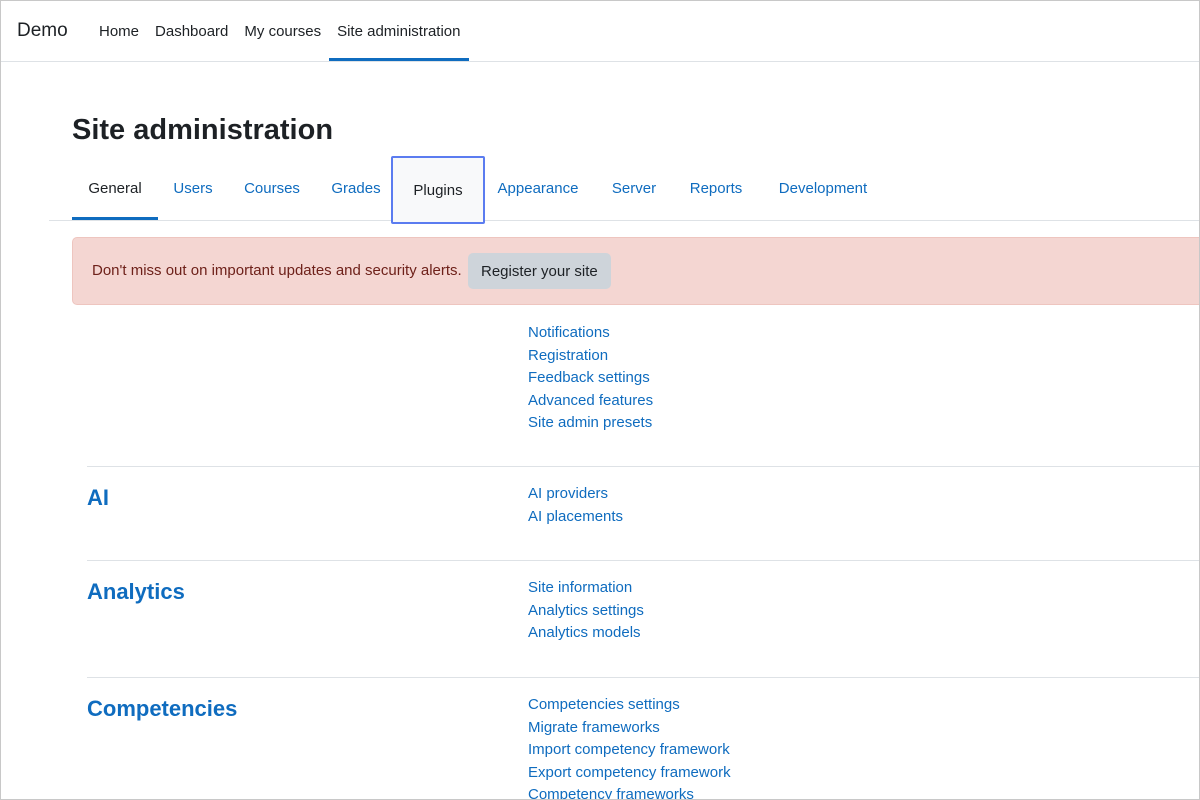 This screenshot has width=1200, height=800. I want to click on link-import-competency-framework: Import competency framework, so click(629, 750).